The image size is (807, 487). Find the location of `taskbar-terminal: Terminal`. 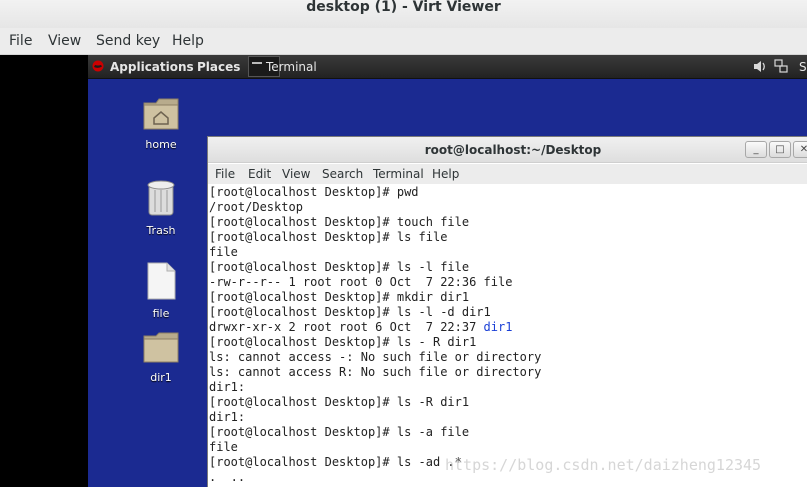

taskbar-terminal: Terminal is located at coordinates (291, 67).